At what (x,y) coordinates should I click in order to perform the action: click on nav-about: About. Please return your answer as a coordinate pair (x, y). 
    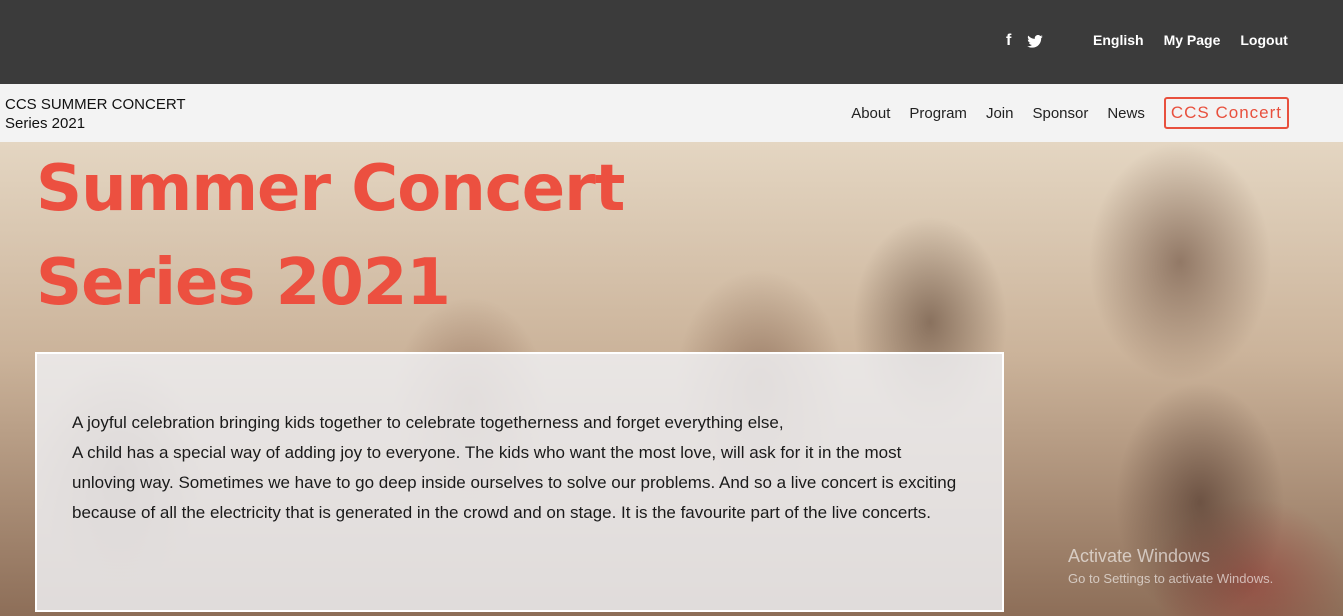
    Looking at the image, I should click on (870, 113).